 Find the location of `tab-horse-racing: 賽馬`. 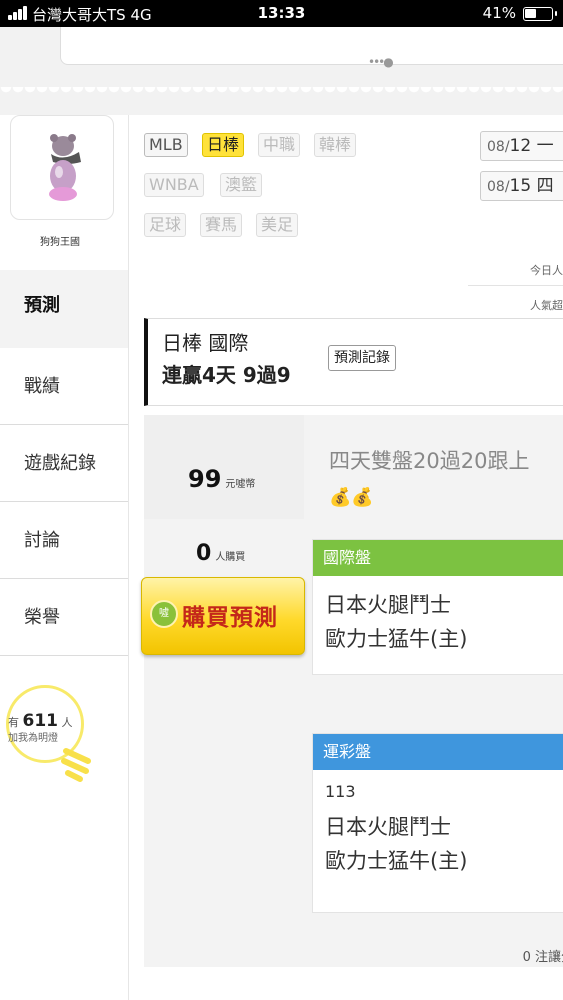

tab-horse-racing: 賽馬 is located at coordinates (221, 225).